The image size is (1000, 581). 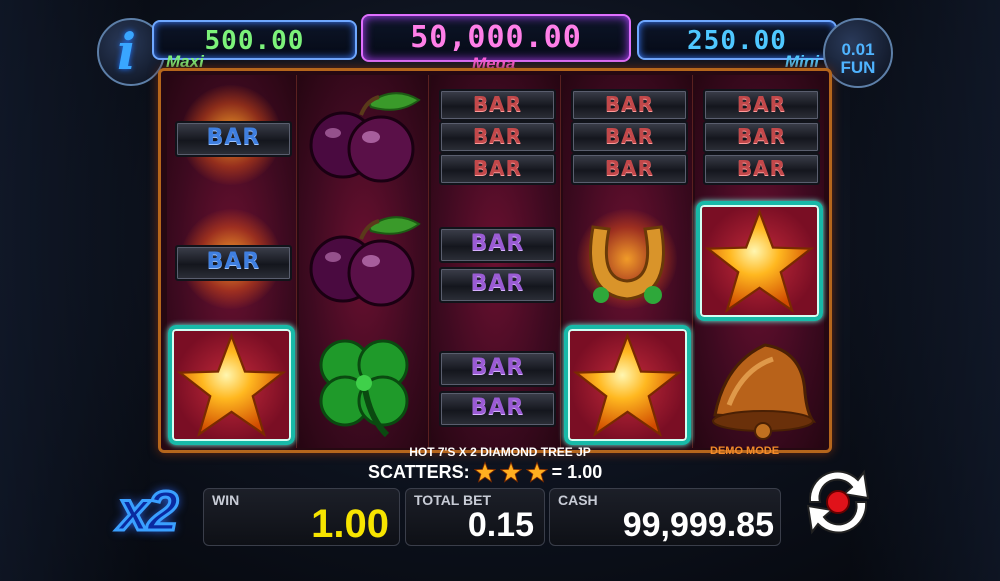 I want to click on win-value: 1.00, so click(x=350, y=524).